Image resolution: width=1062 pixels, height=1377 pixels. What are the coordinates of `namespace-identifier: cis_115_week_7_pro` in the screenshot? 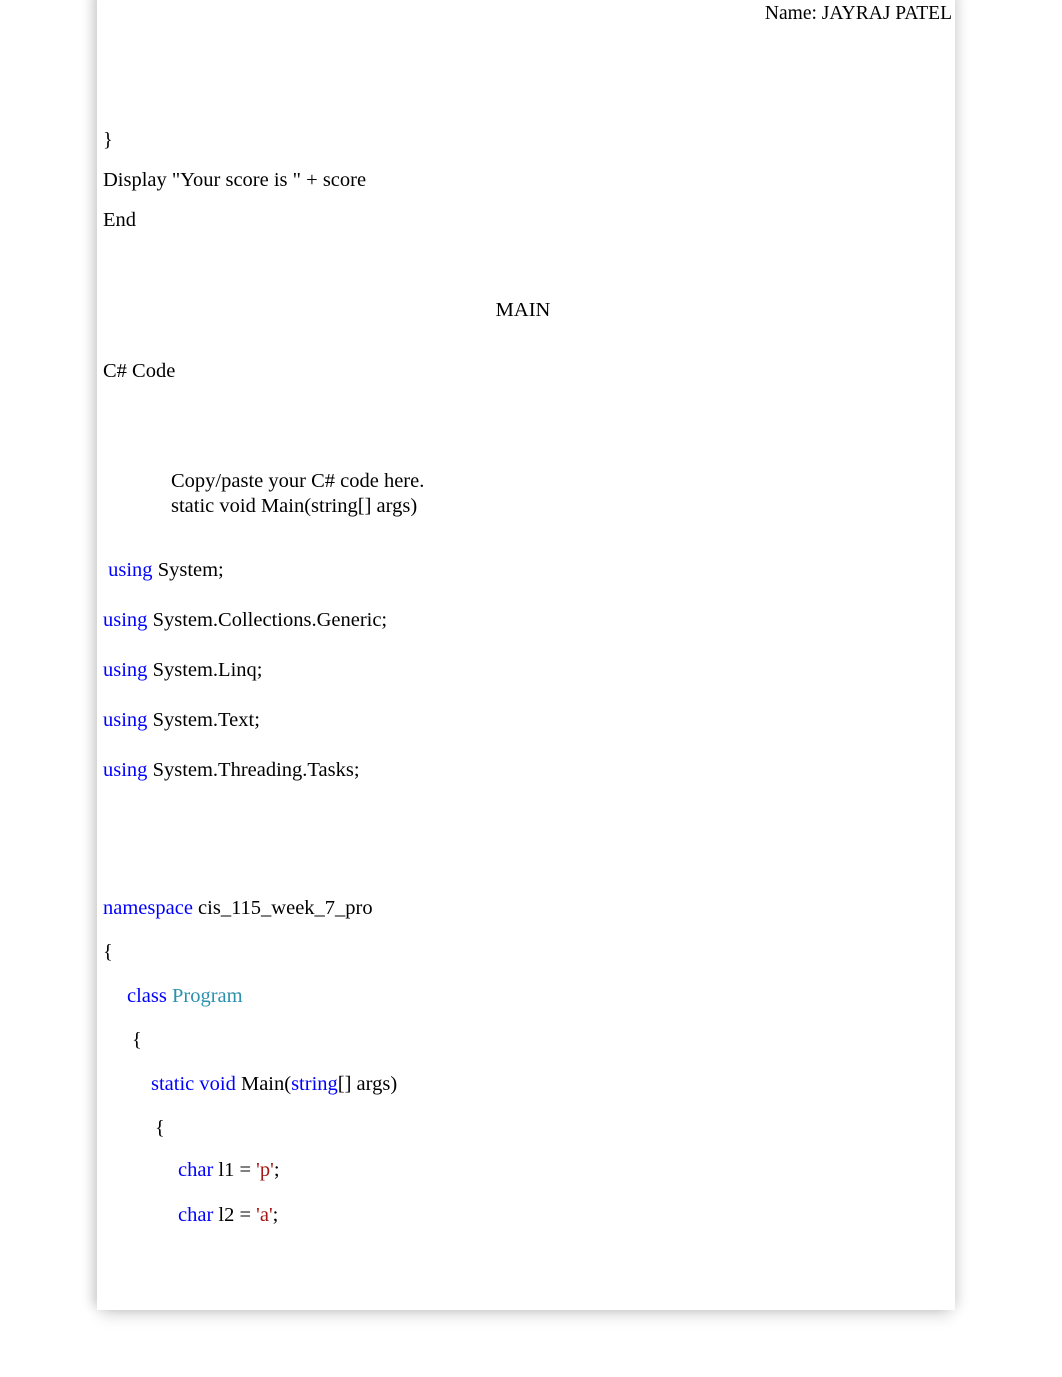 It's located at (282, 908).